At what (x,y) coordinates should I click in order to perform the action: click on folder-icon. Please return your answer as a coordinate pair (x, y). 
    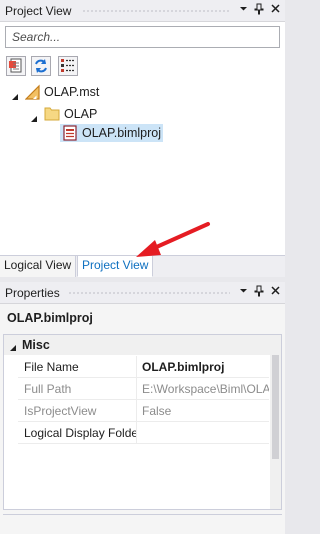
    Looking at the image, I should click on (52, 116).